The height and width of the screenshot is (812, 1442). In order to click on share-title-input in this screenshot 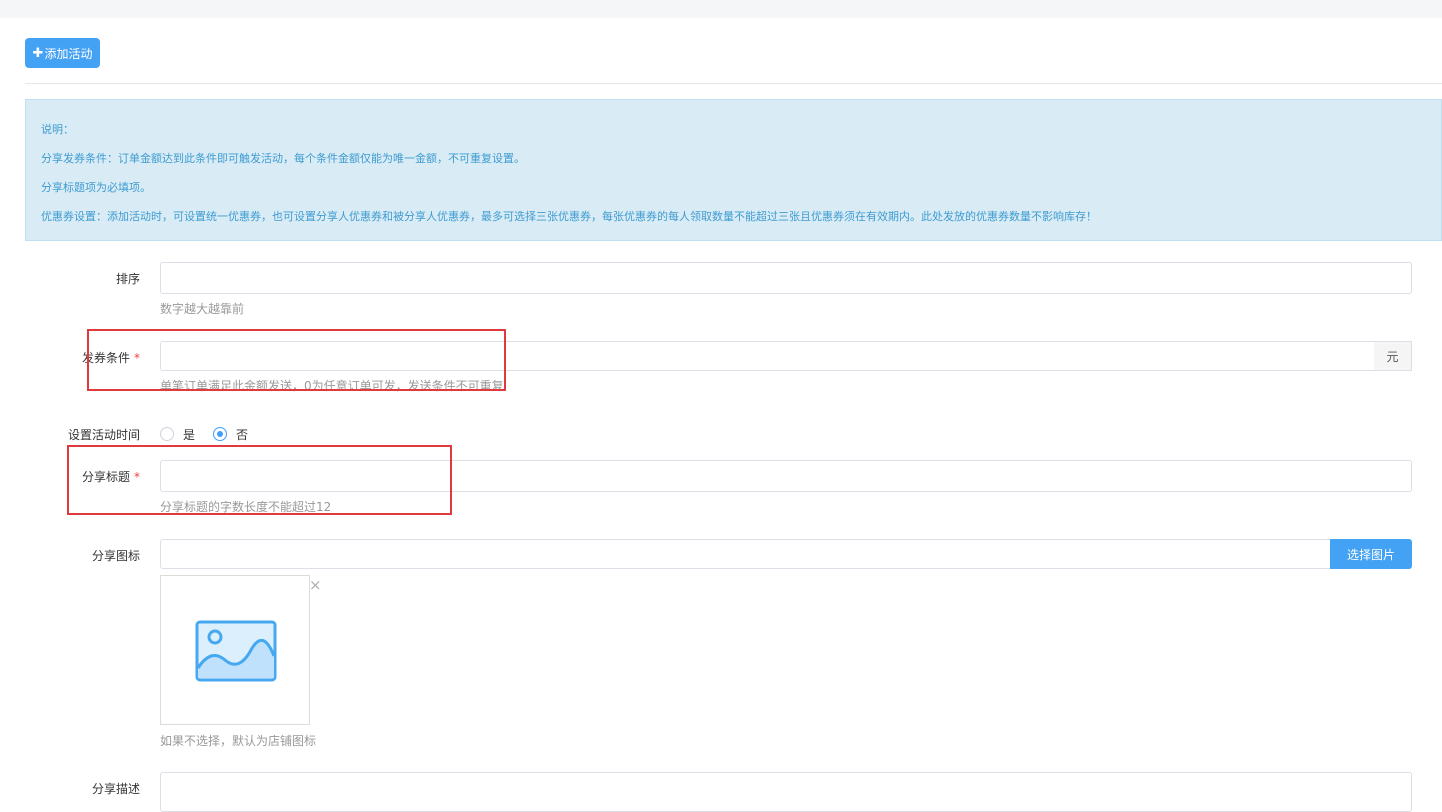, I will do `click(786, 476)`.